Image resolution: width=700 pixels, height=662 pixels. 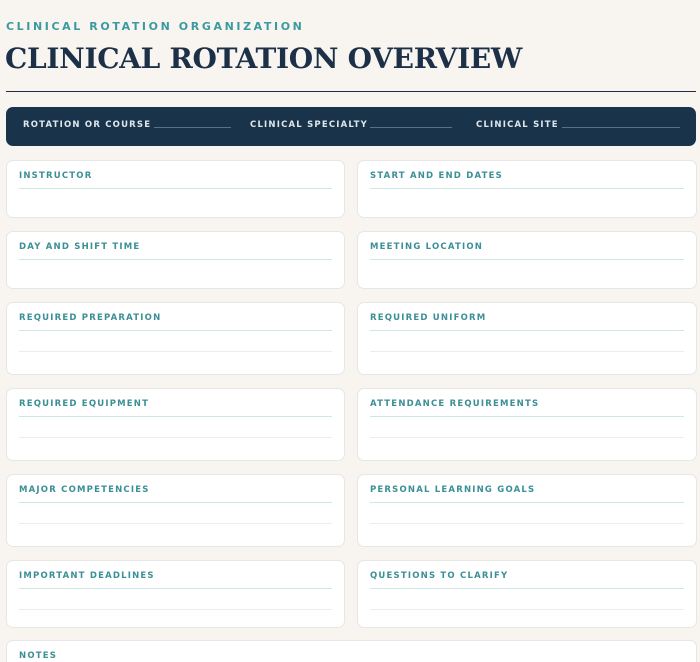 I want to click on attendance-label: ATTENDANCE REQUIREMENTS, so click(x=455, y=404).